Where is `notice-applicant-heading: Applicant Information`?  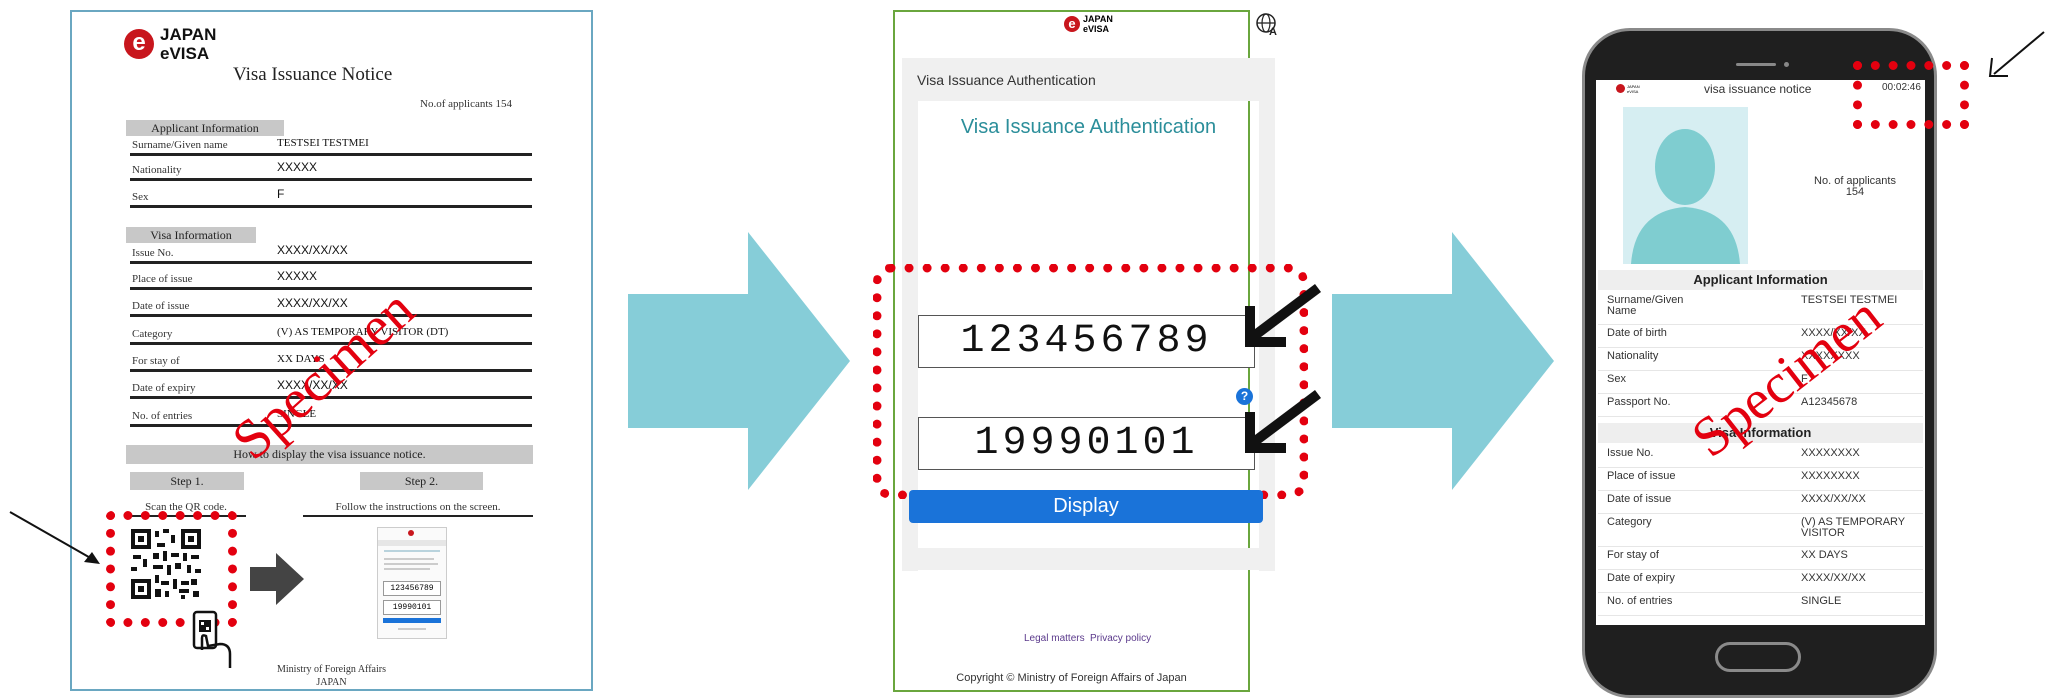
notice-applicant-heading: Applicant Information is located at coordinates (1760, 280).